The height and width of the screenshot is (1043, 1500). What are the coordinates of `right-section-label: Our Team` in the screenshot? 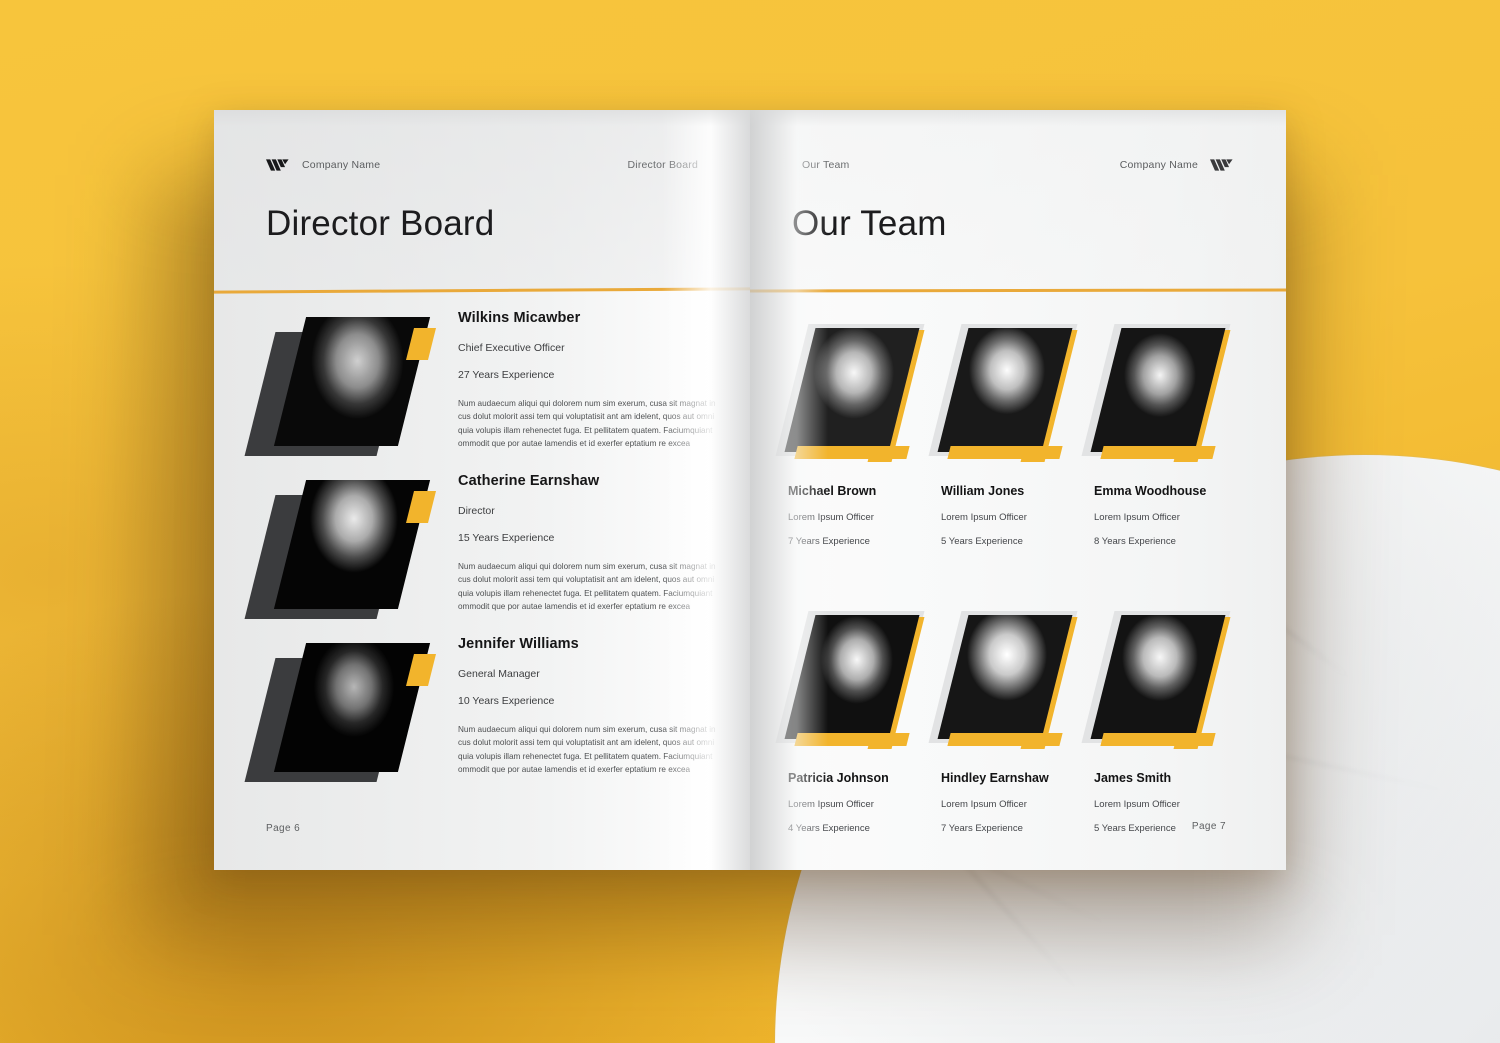 It's located at (826, 165).